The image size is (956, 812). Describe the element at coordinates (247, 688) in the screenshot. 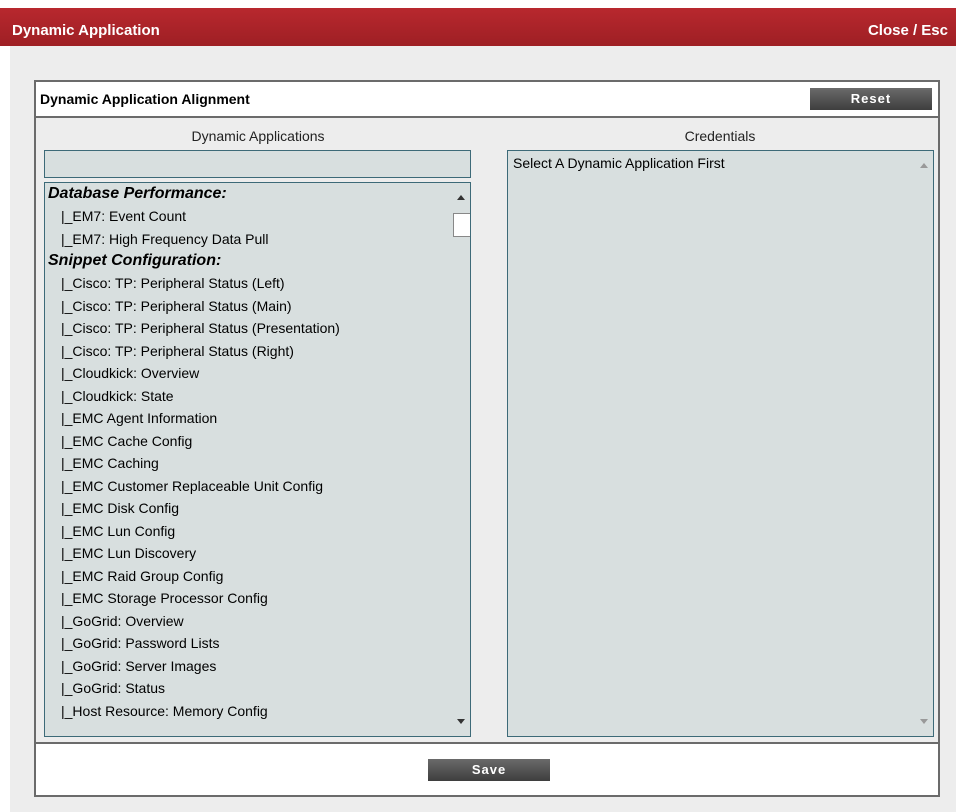

I see `list-item: |_GoGrid: Status` at that location.